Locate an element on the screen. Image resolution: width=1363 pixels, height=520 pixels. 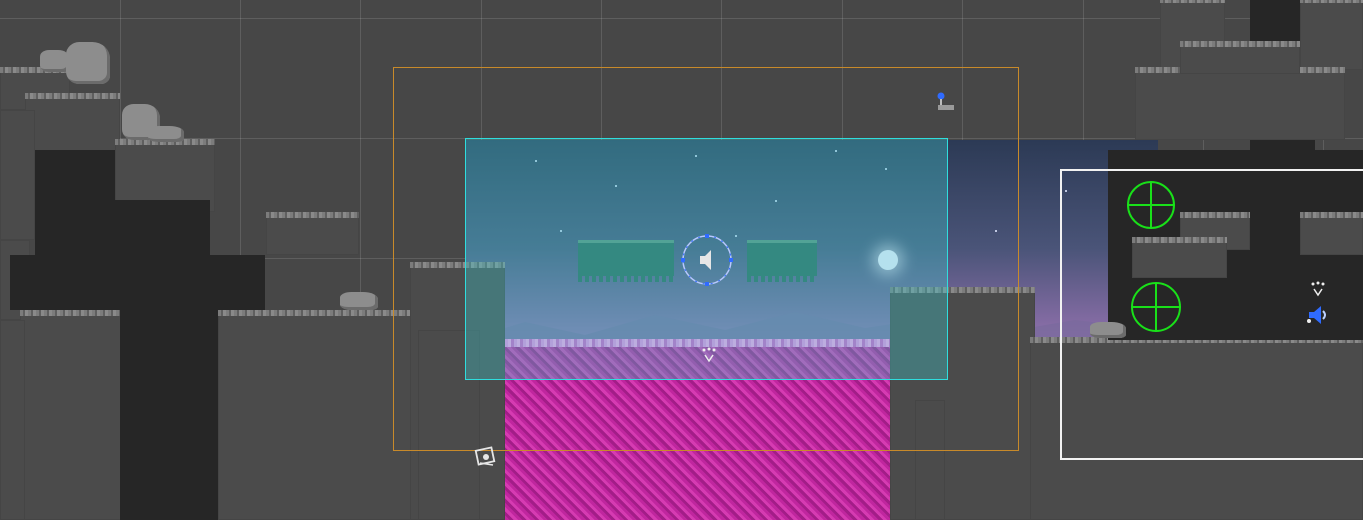
spawn-point-icon is located at coordinates (945, 101).